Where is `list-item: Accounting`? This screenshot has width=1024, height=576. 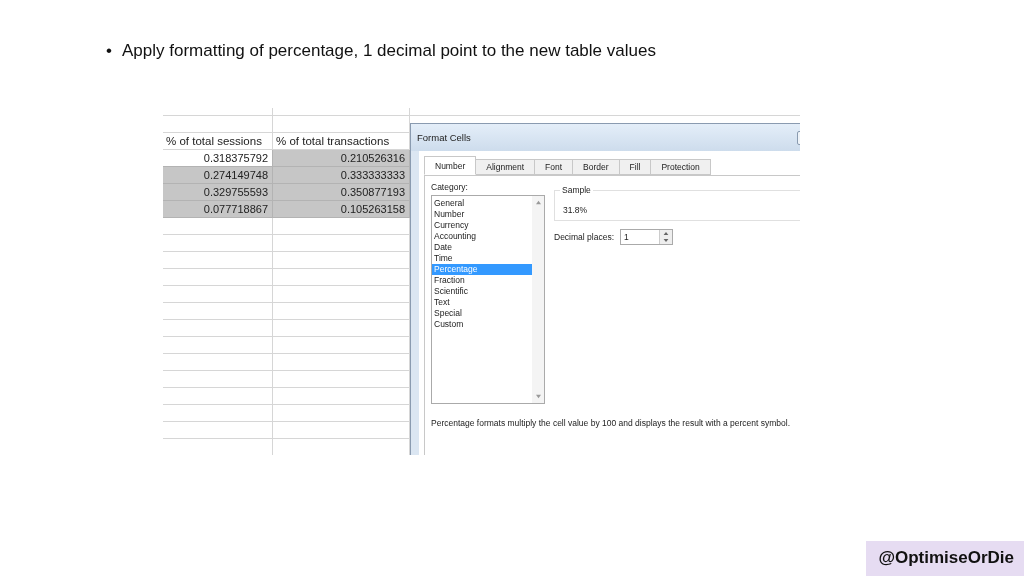
list-item: Accounting is located at coordinates (482, 236).